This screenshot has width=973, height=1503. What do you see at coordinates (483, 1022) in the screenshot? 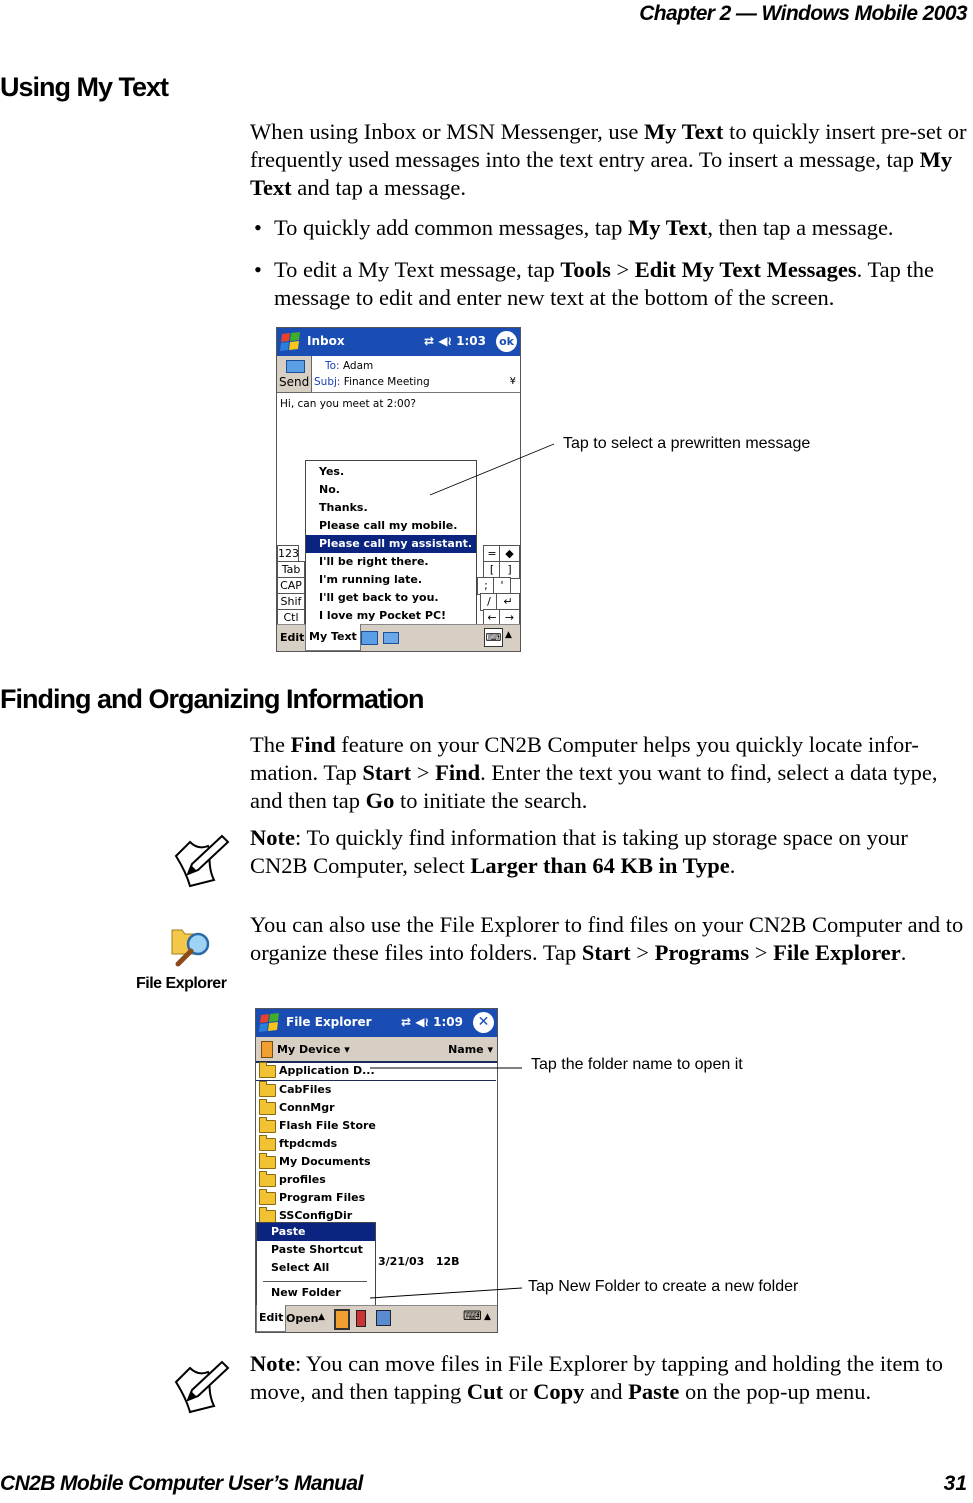
I see `close-icon: ✕` at bounding box center [483, 1022].